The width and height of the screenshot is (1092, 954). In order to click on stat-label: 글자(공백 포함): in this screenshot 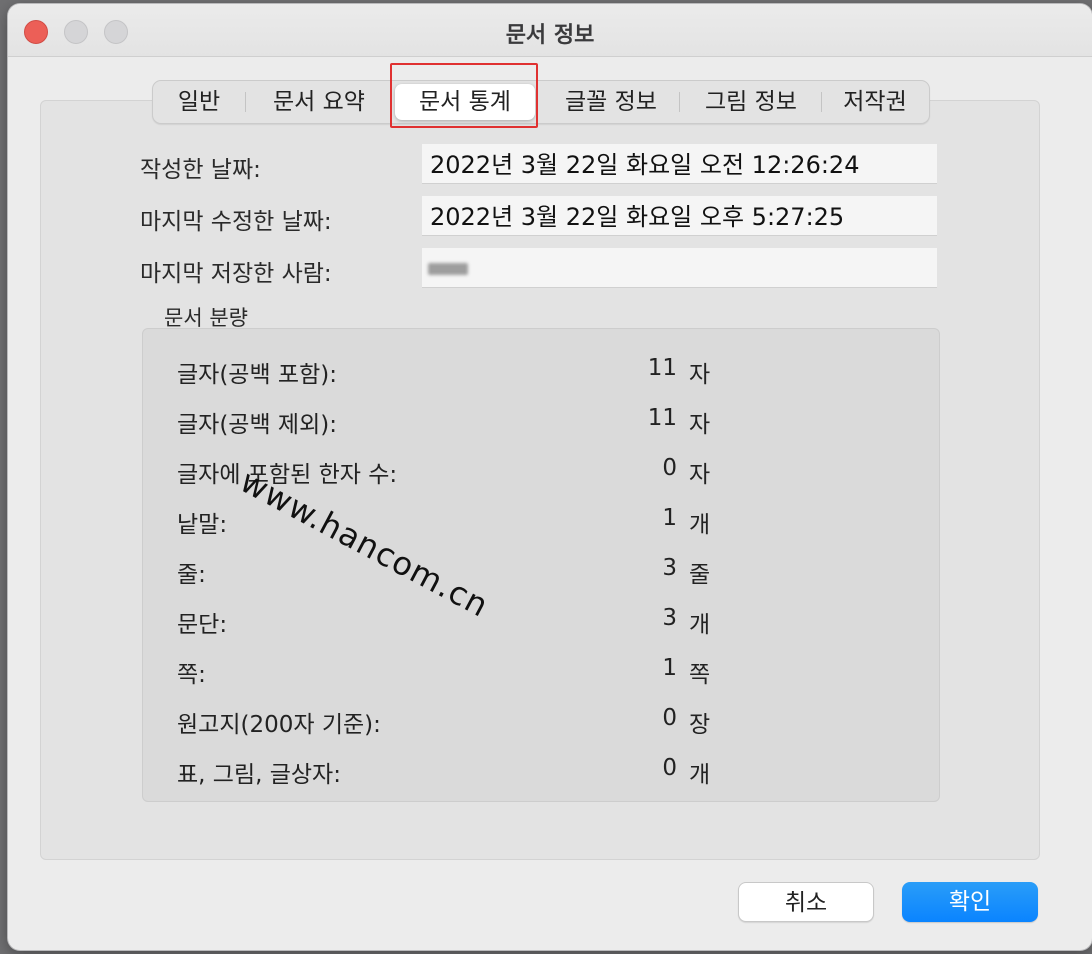, I will do `click(257, 375)`.